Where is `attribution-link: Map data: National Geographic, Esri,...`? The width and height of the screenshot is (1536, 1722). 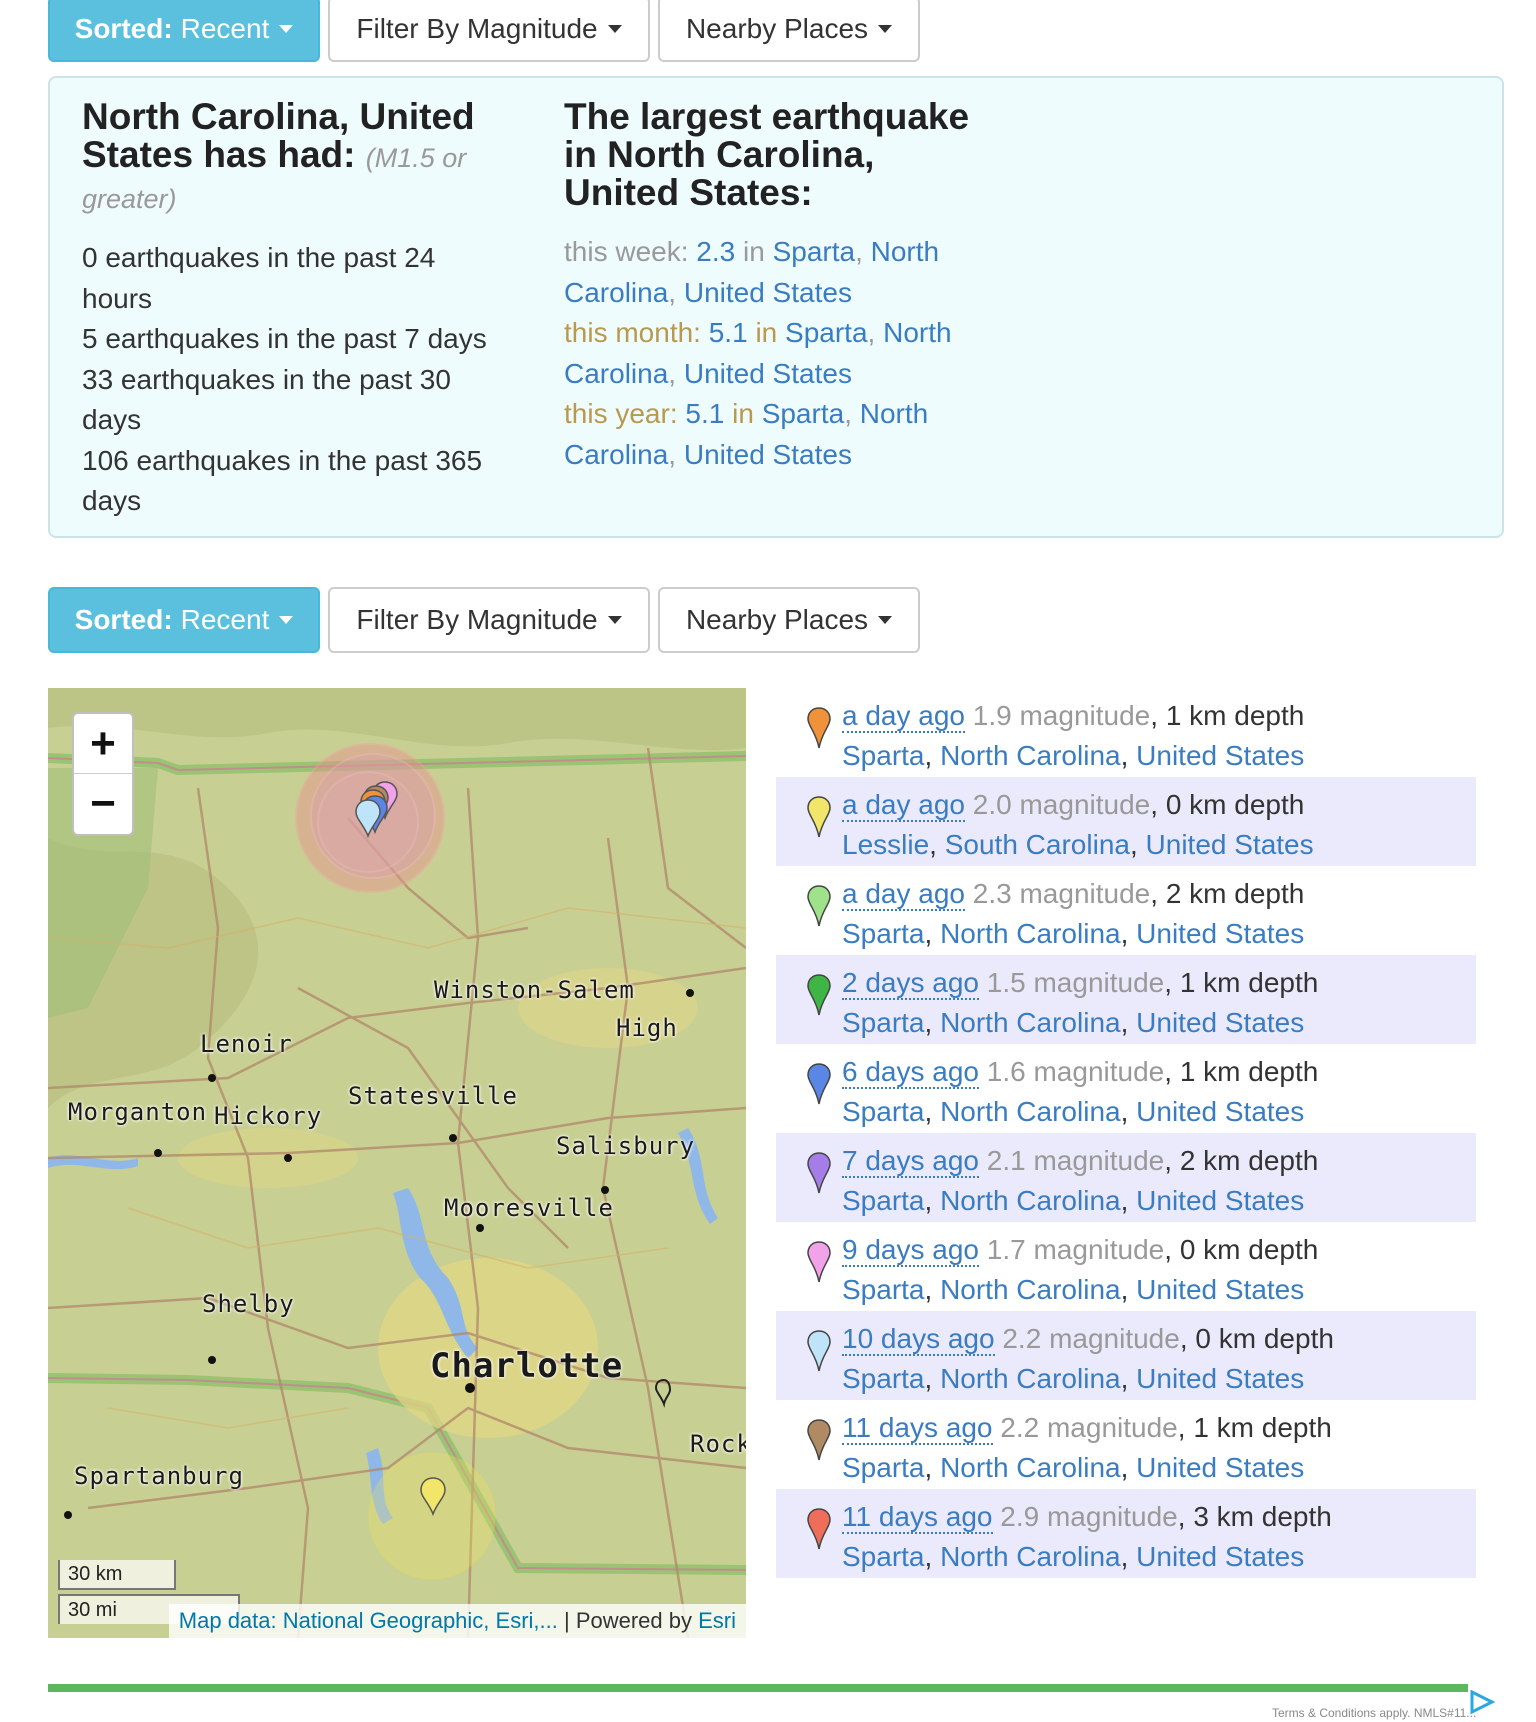
attribution-link: Map data: National Geographic, Esri,... is located at coordinates (368, 1620).